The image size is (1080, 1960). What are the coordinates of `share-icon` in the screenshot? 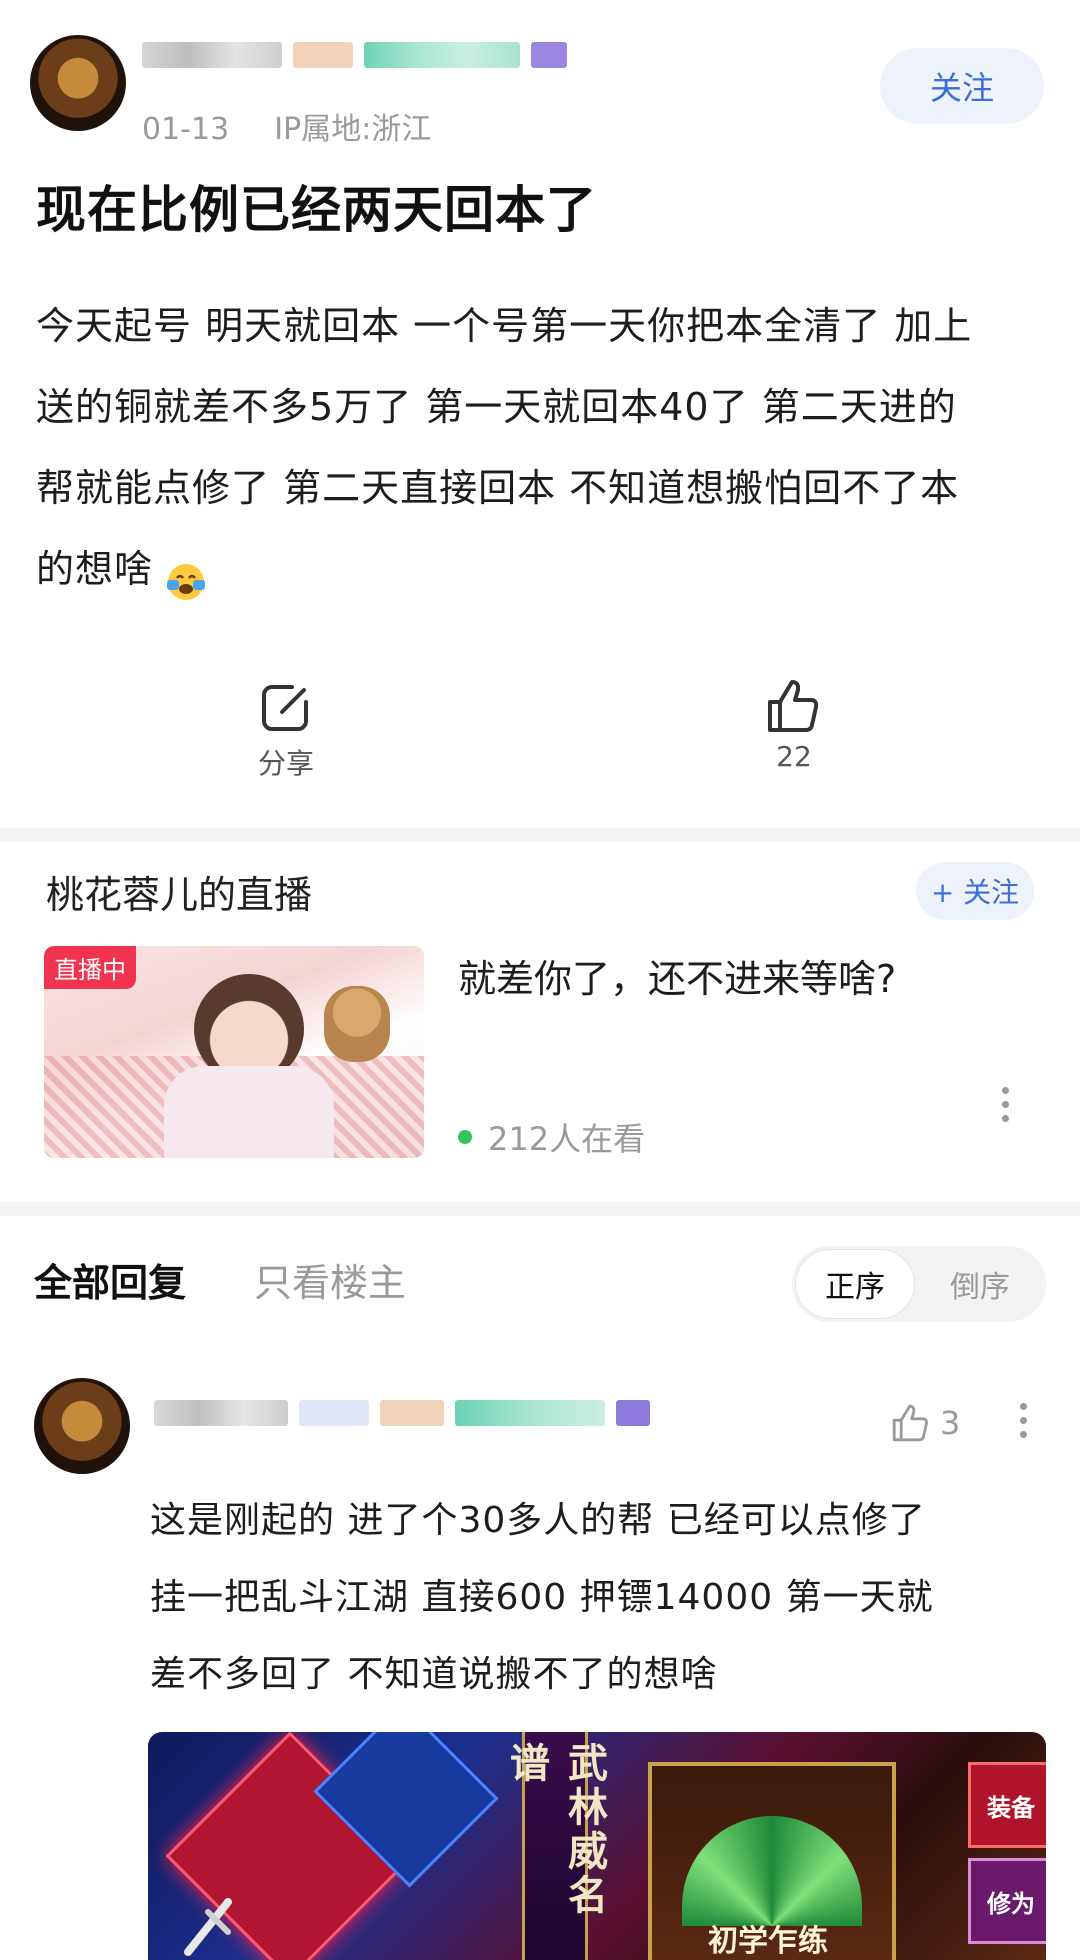 It's located at (286, 708).